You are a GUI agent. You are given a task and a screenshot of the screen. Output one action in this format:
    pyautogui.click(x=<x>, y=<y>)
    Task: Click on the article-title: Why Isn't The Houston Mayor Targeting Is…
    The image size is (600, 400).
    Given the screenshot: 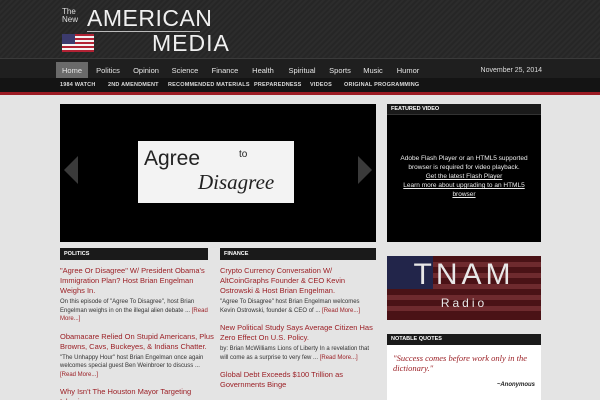 What is the action you would take?
    pyautogui.click(x=138, y=393)
    